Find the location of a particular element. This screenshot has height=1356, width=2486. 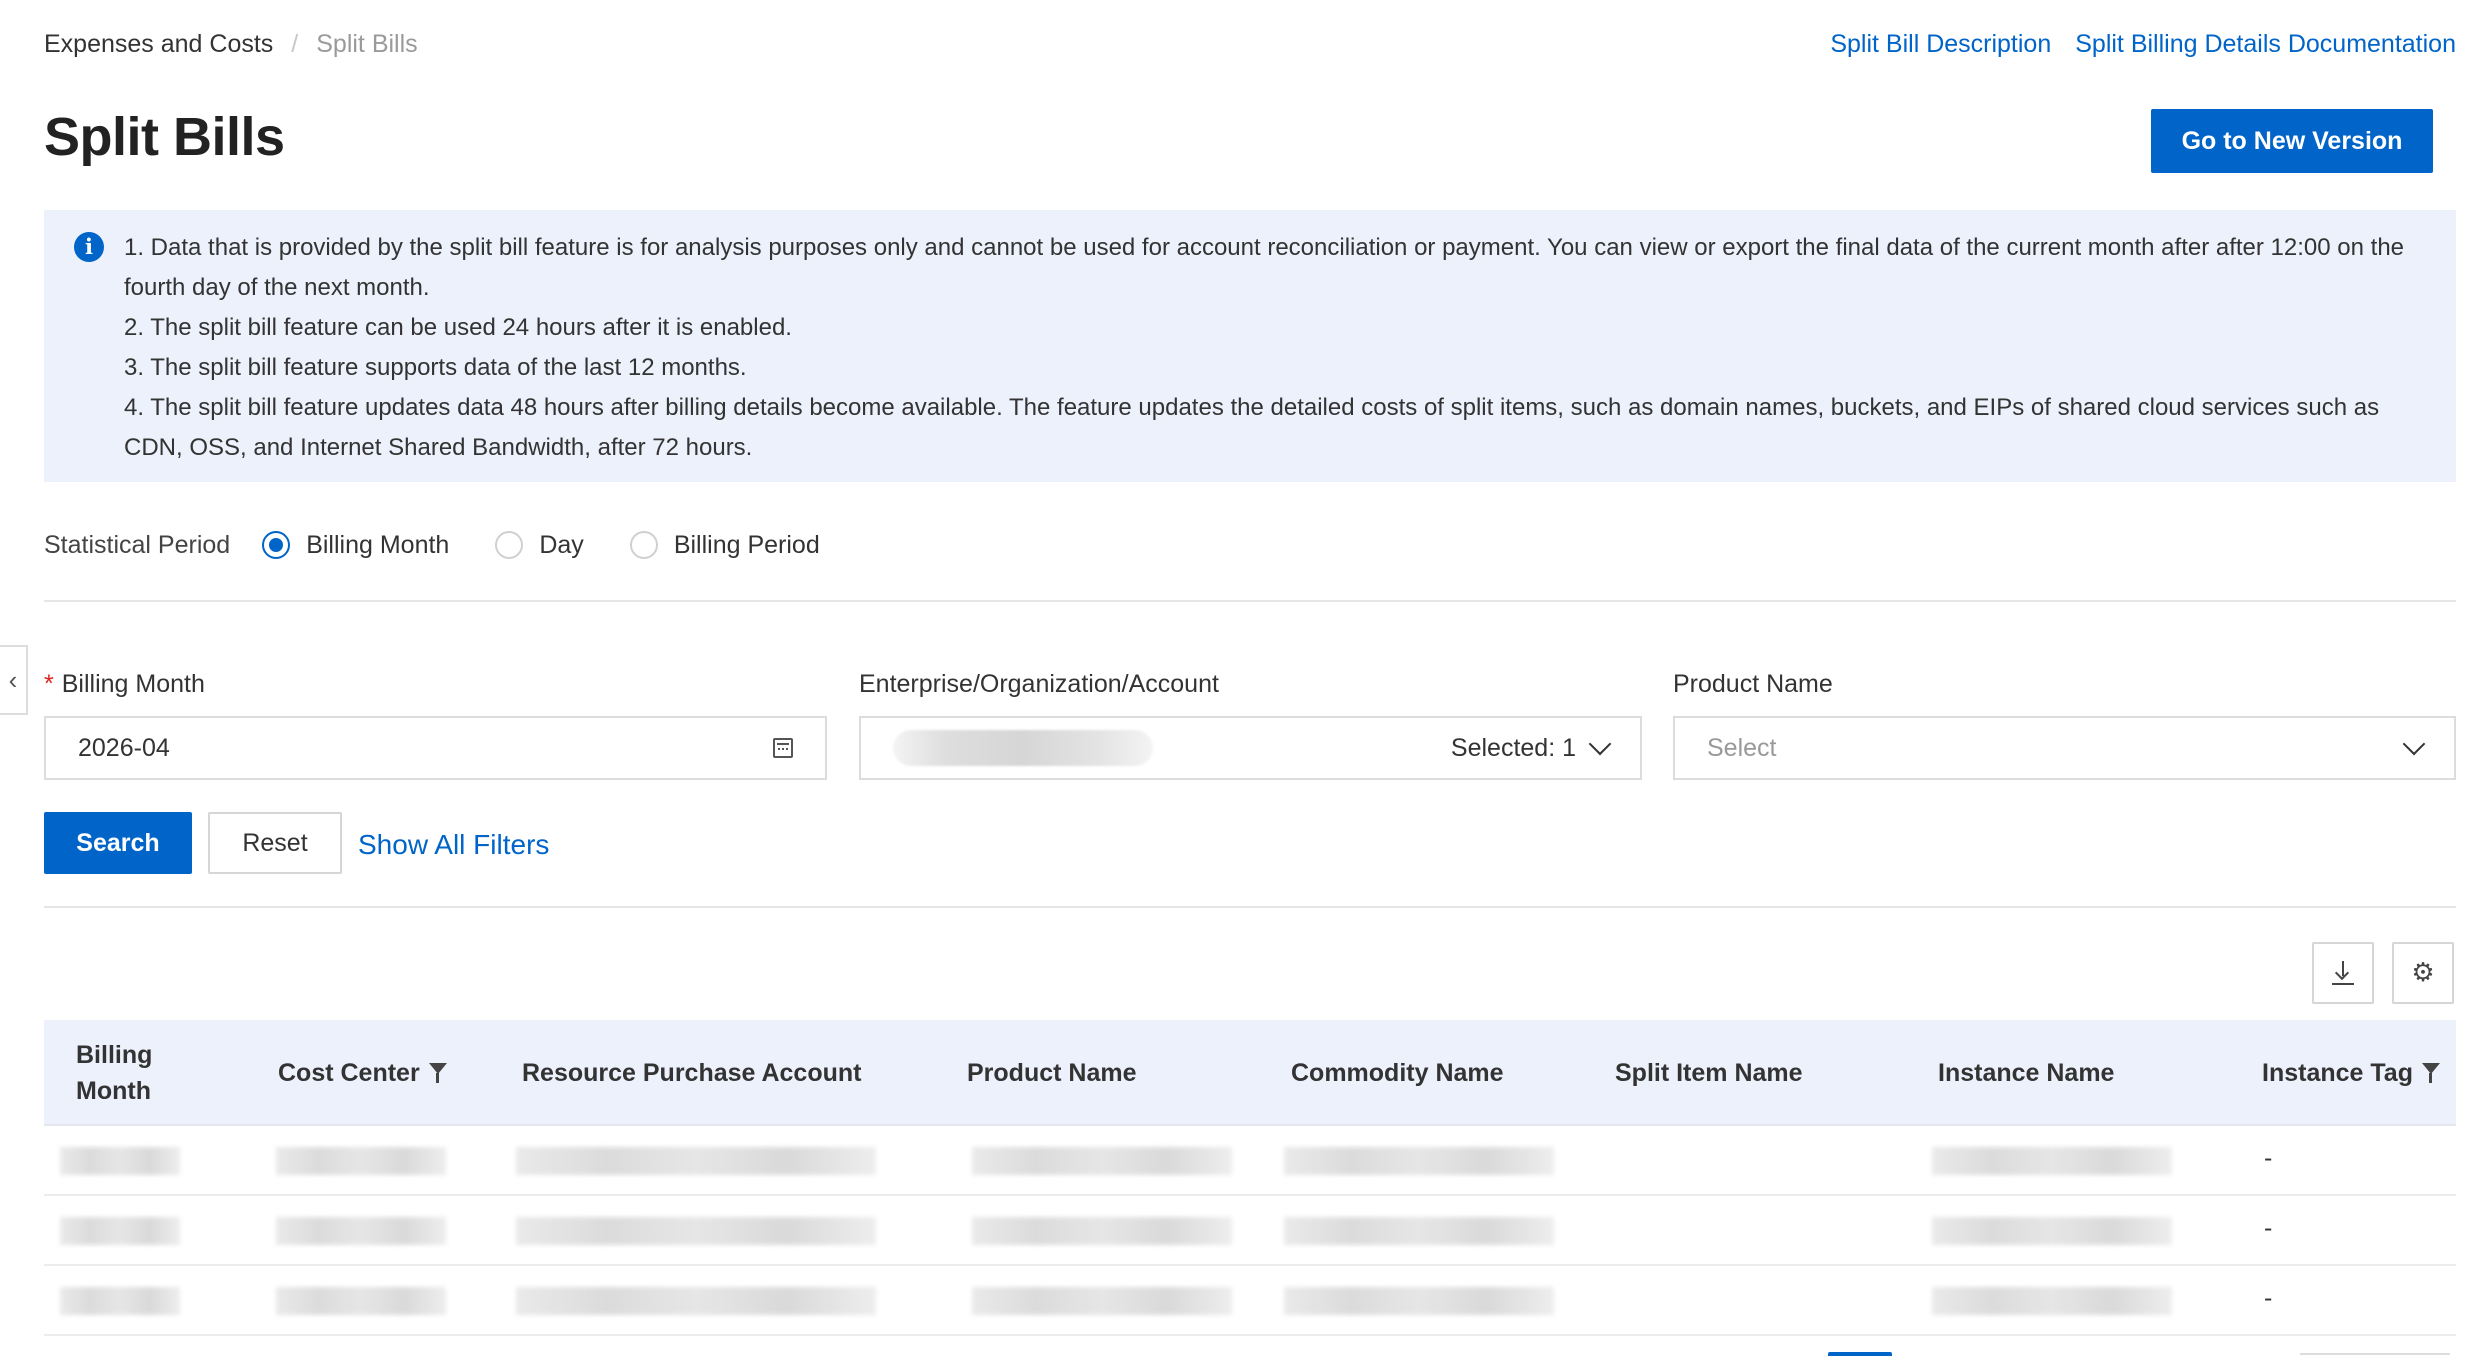

column-instance-name: Instance Name is located at coordinates (2026, 1073).